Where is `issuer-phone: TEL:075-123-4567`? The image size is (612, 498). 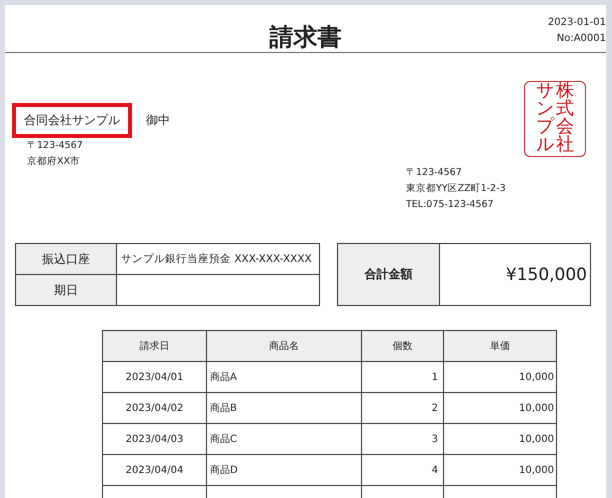
issuer-phone: TEL:075-123-4567 is located at coordinates (450, 205).